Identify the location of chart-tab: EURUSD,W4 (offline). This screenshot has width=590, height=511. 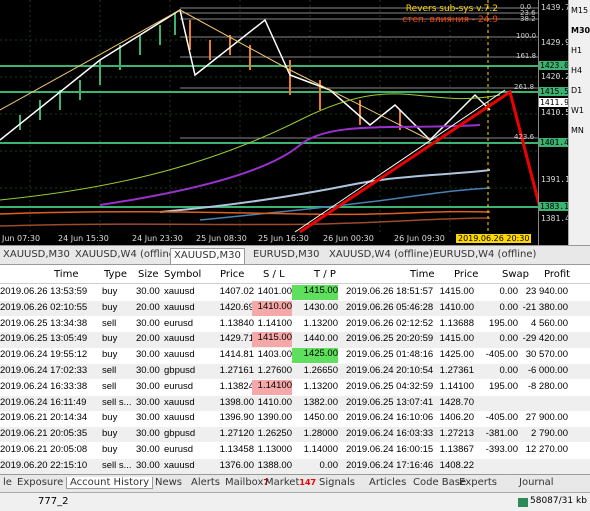
(484, 256).